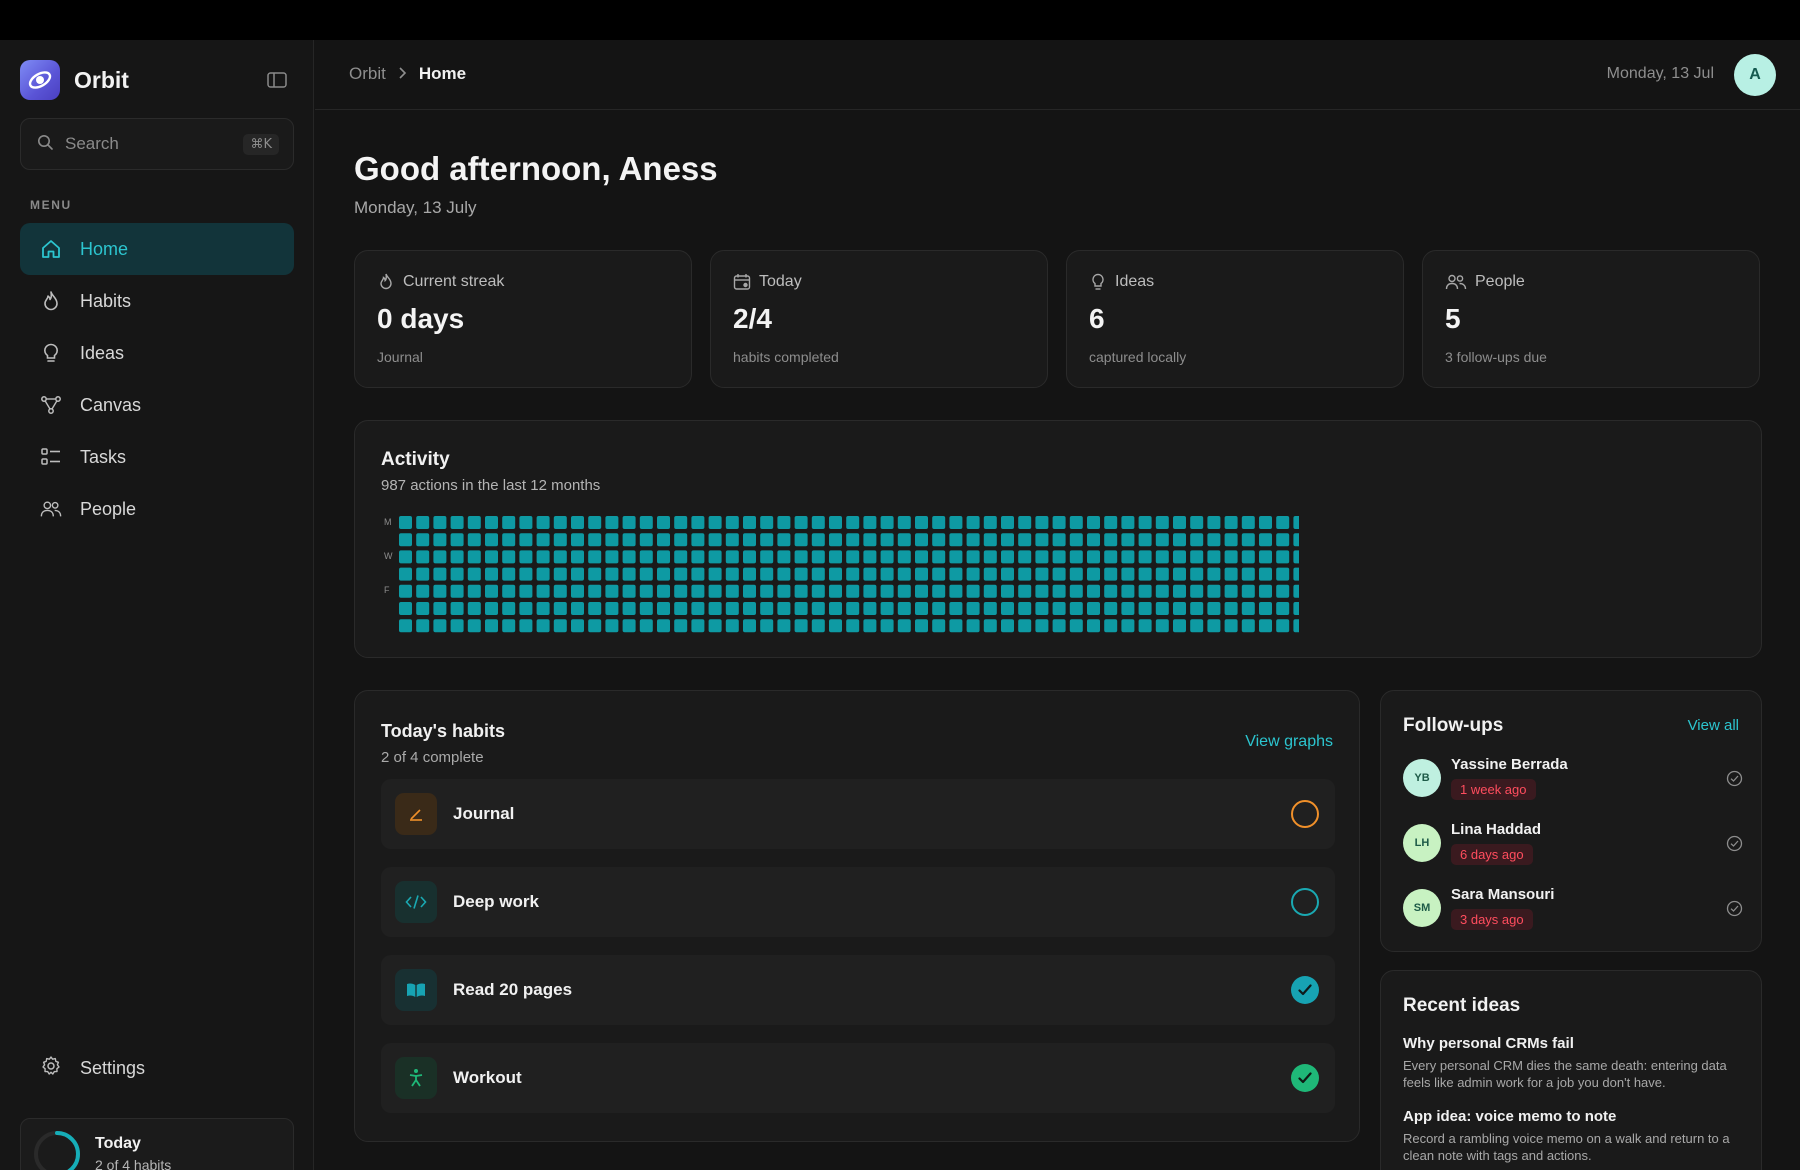 Image resolution: width=1800 pixels, height=1170 pixels. I want to click on search-box: Search ⌘K, so click(157, 144).